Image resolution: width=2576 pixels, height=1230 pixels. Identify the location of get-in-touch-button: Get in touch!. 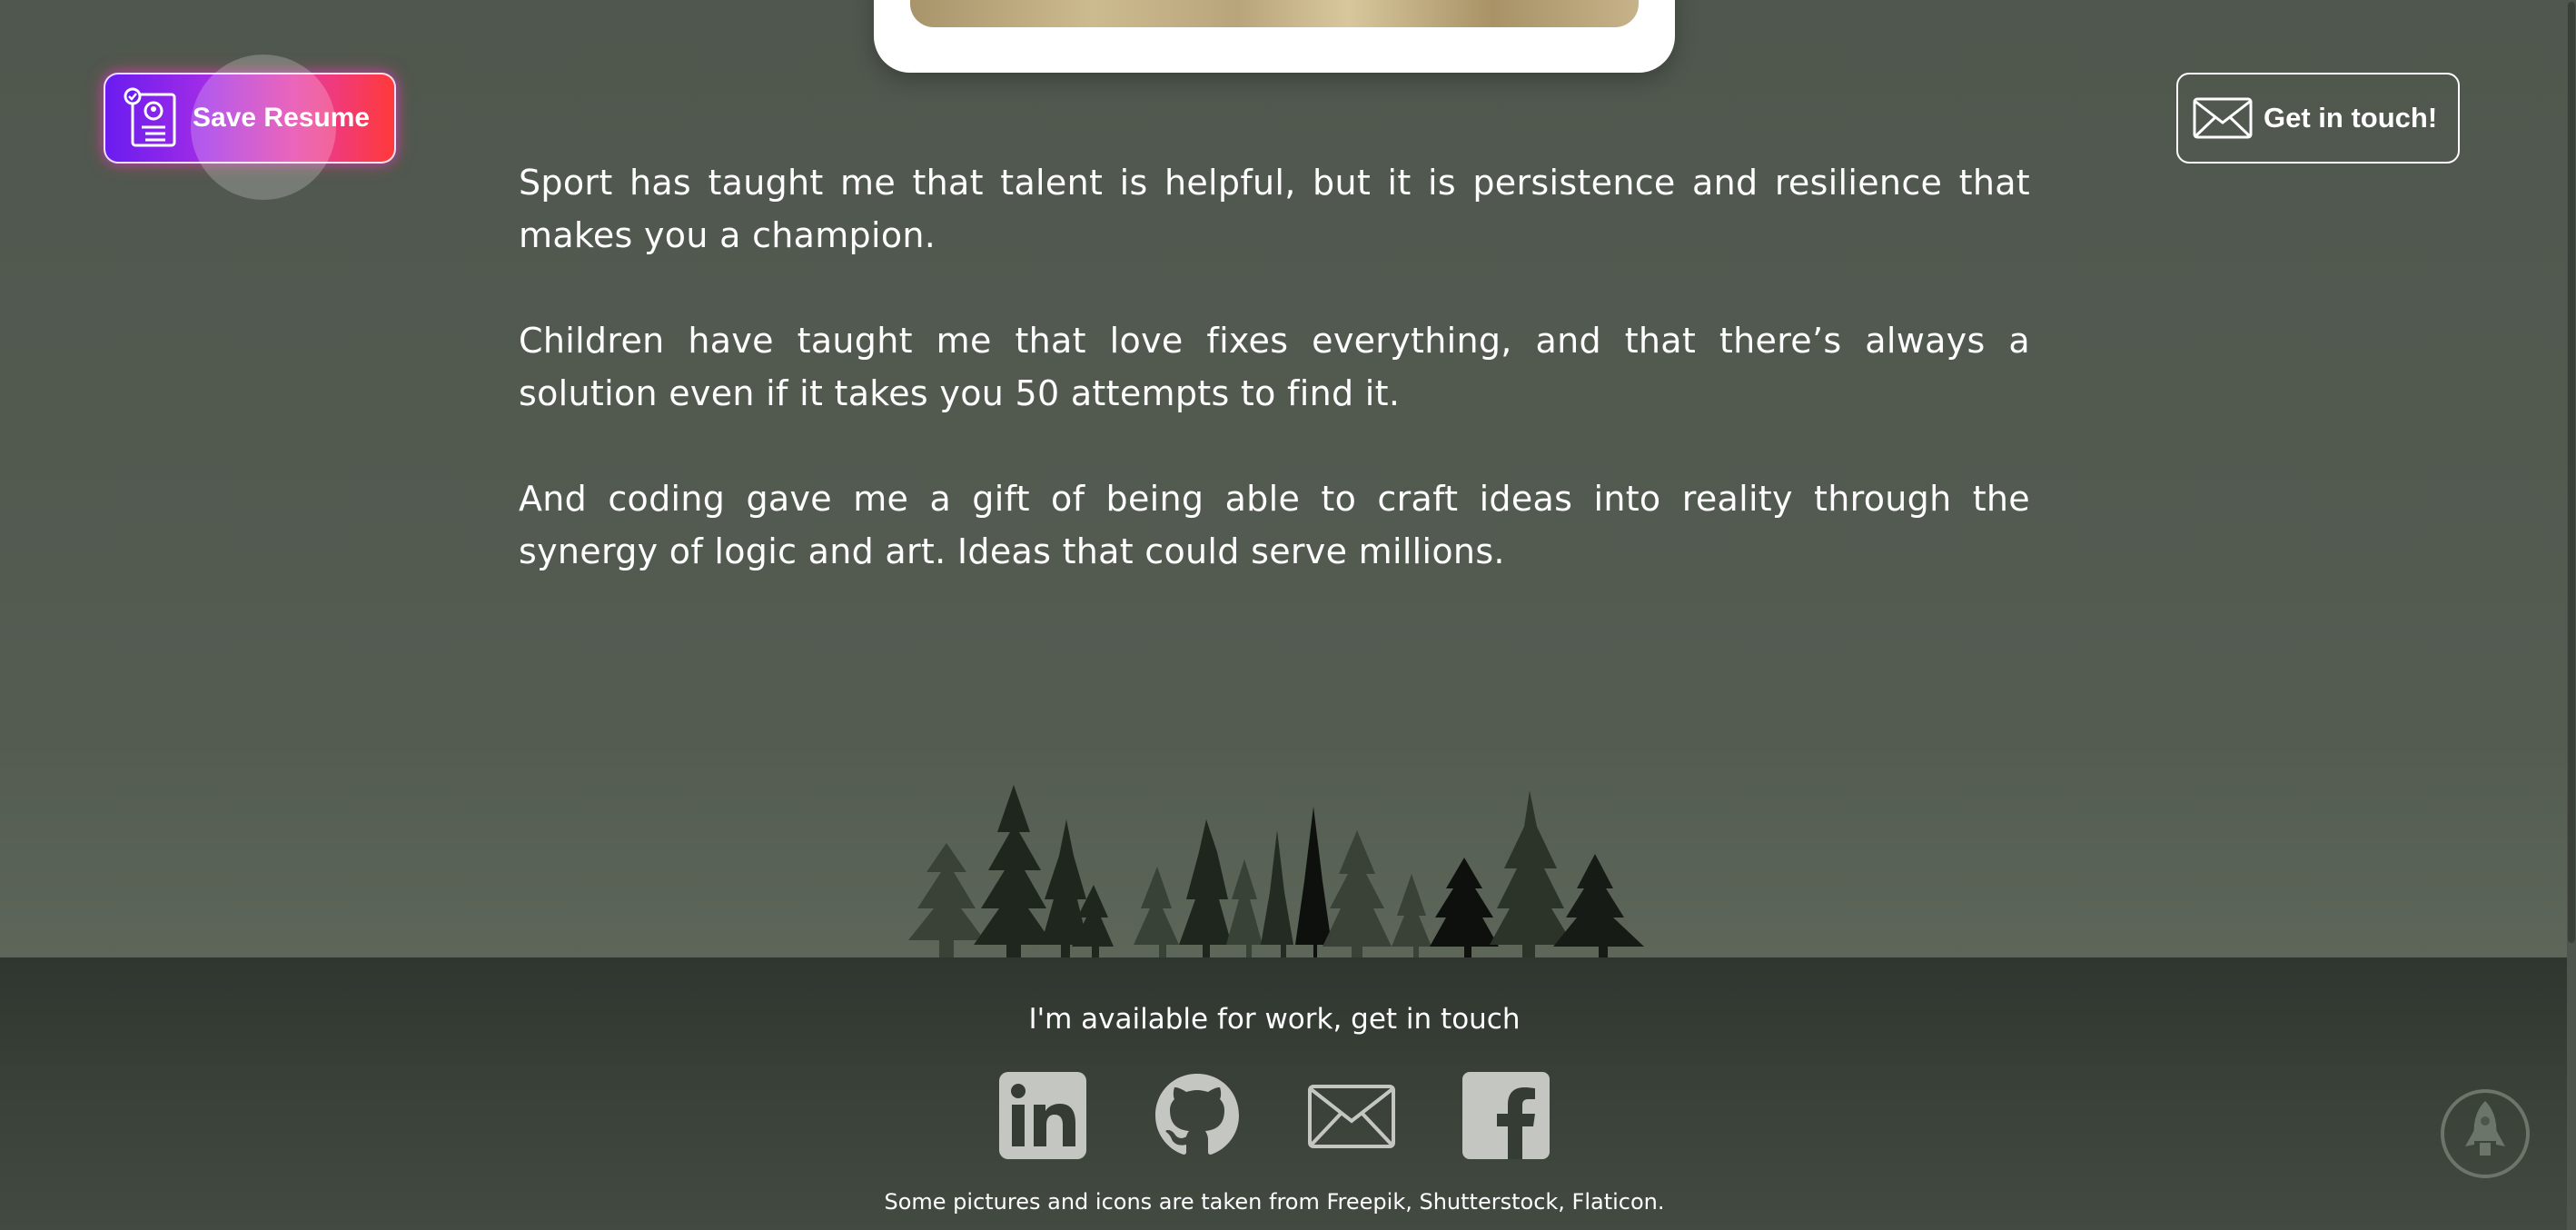
(2318, 118).